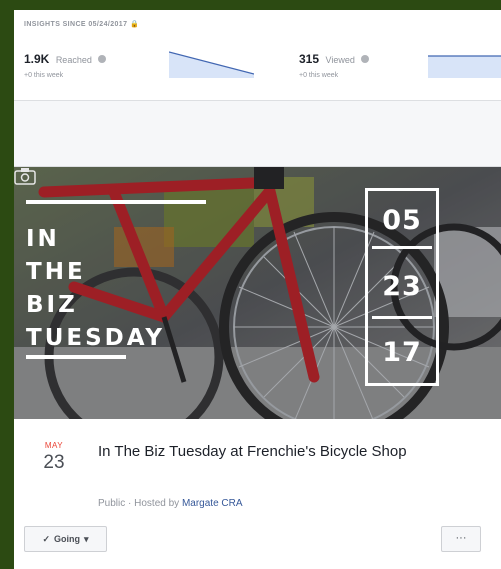 The height and width of the screenshot is (569, 501). Describe the element at coordinates (402, 352) in the screenshot. I see `cover-year: 17` at that location.